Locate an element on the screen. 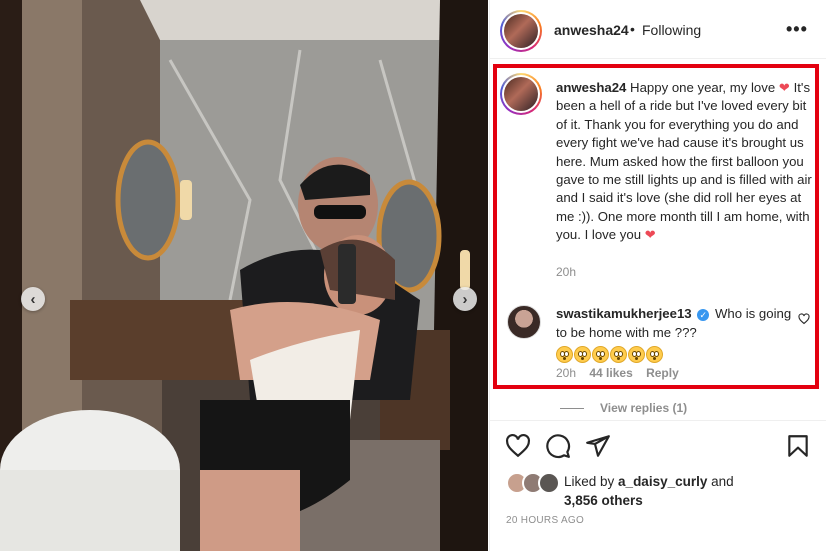 This screenshot has width=826, height=551. more-options-icon: ••• is located at coordinates (797, 29).